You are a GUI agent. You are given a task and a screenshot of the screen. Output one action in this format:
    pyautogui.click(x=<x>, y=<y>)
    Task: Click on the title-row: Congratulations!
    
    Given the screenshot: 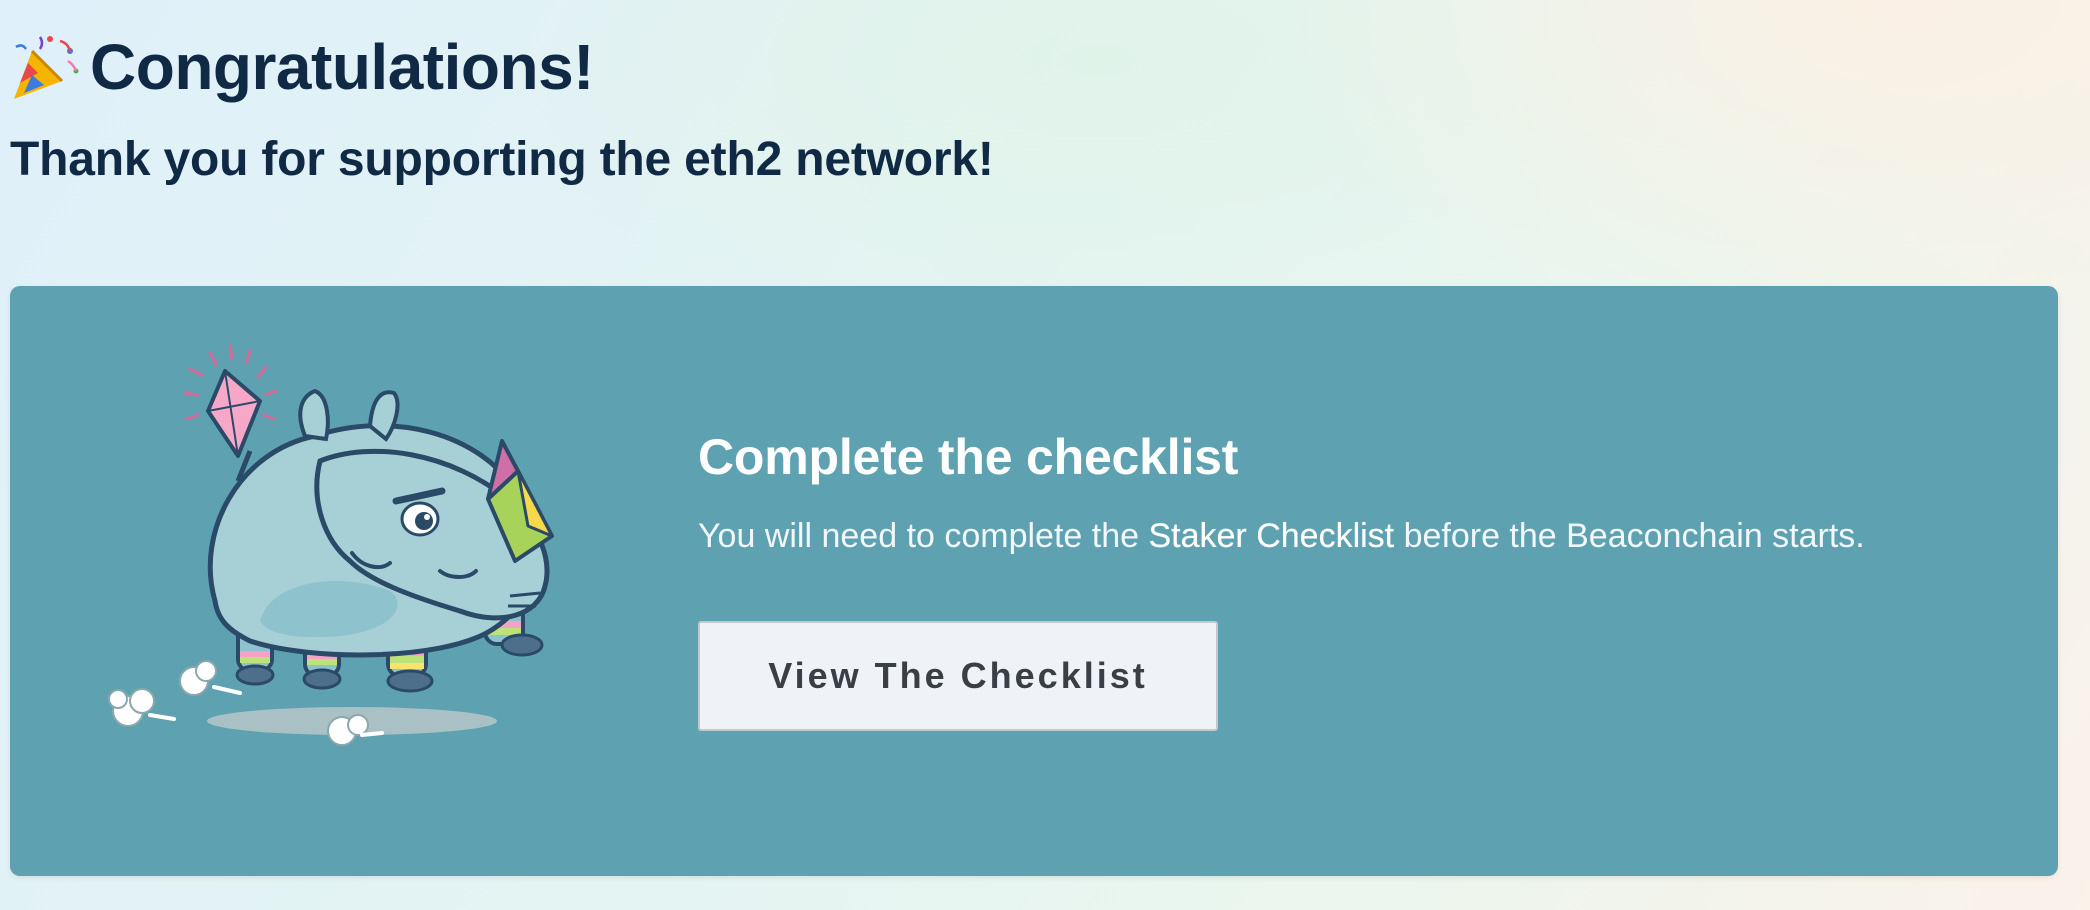 What is the action you would take?
    pyautogui.click(x=502, y=67)
    